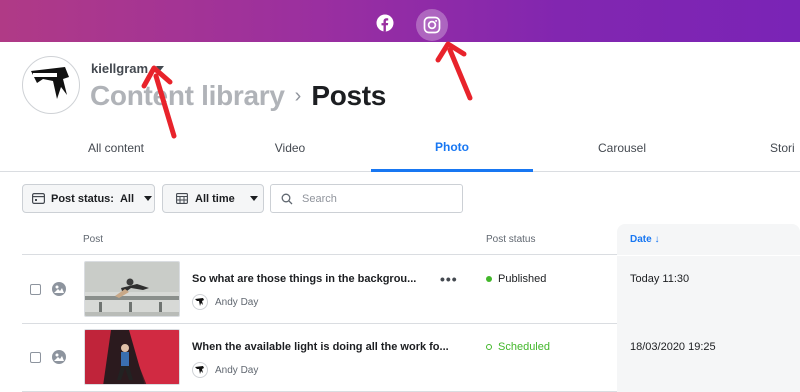 The width and height of the screenshot is (800, 392). I want to click on post-date: Today 11:30, so click(660, 279).